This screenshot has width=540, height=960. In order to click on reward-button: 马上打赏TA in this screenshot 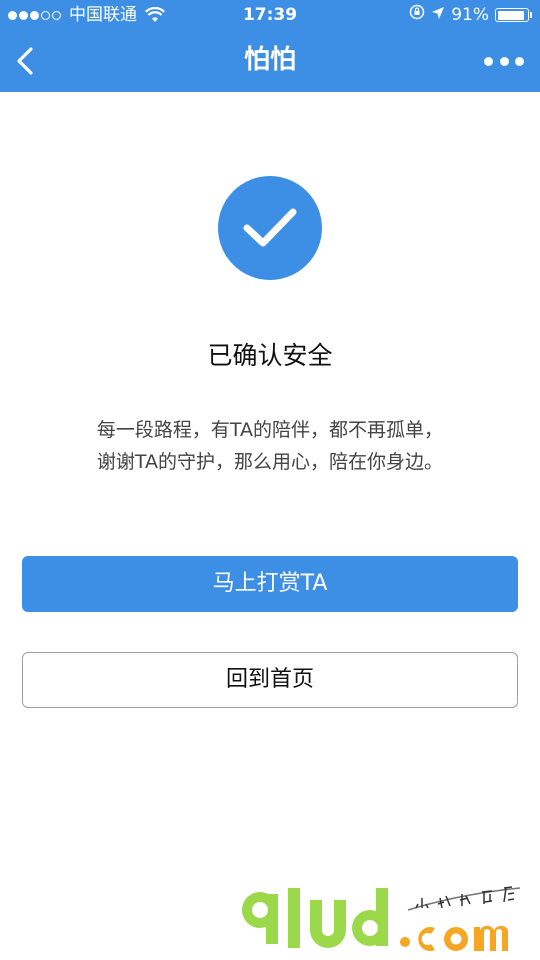, I will do `click(270, 584)`.